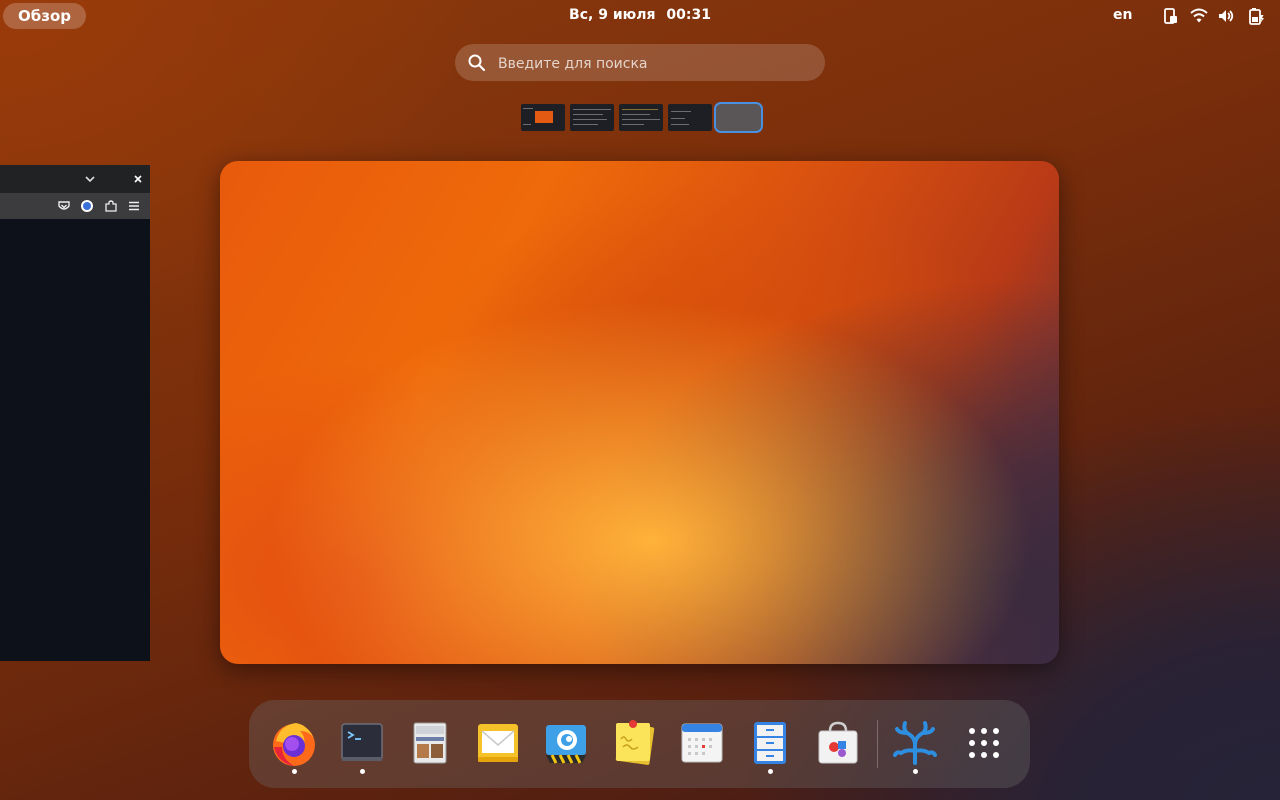 The image size is (1280, 800). I want to click on files-cabinet-icon, so click(770, 743).